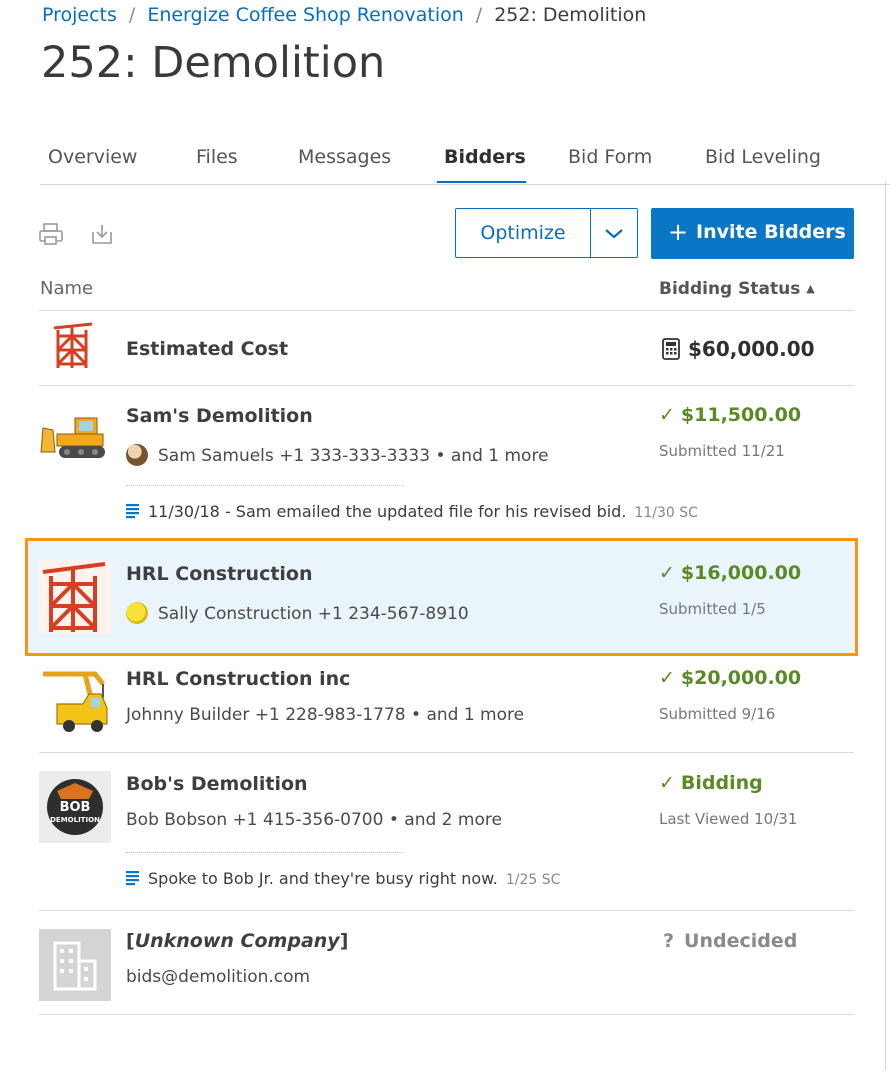  What do you see at coordinates (314, 820) in the screenshot?
I see `contact-text: Bob Bobson +1 415-356-0700 • and 2 more` at bounding box center [314, 820].